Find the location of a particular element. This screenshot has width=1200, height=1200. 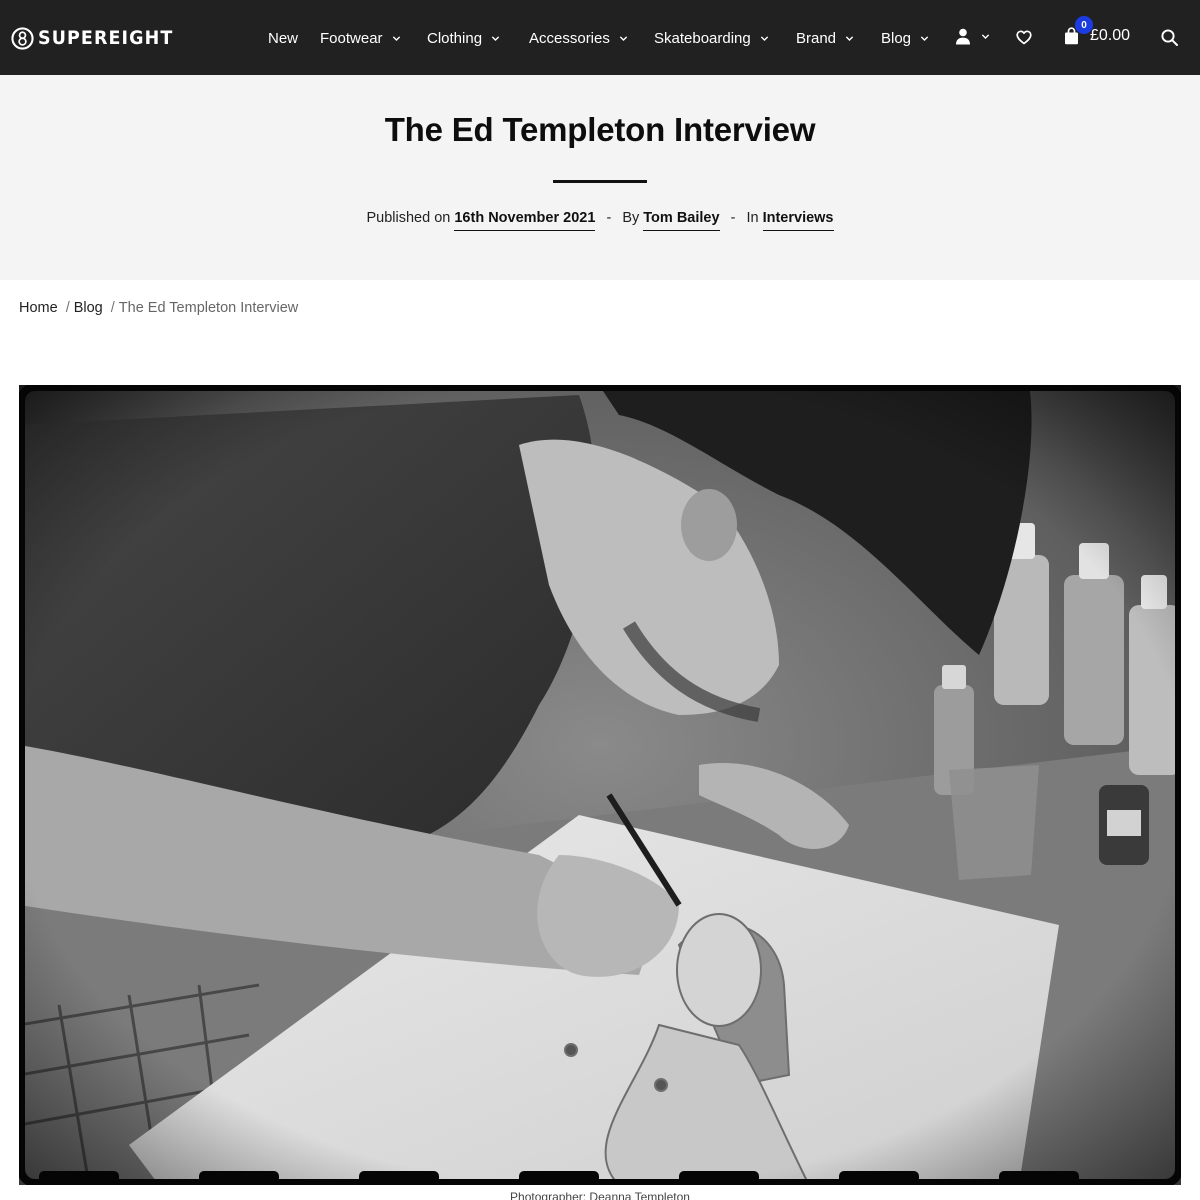

category-prefix: In is located at coordinates (752, 218).